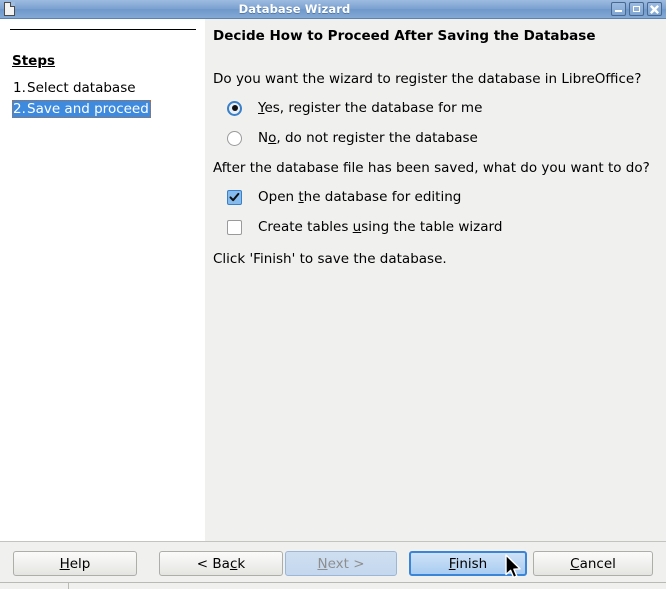  I want to click on back-button: < Back, so click(221, 563).